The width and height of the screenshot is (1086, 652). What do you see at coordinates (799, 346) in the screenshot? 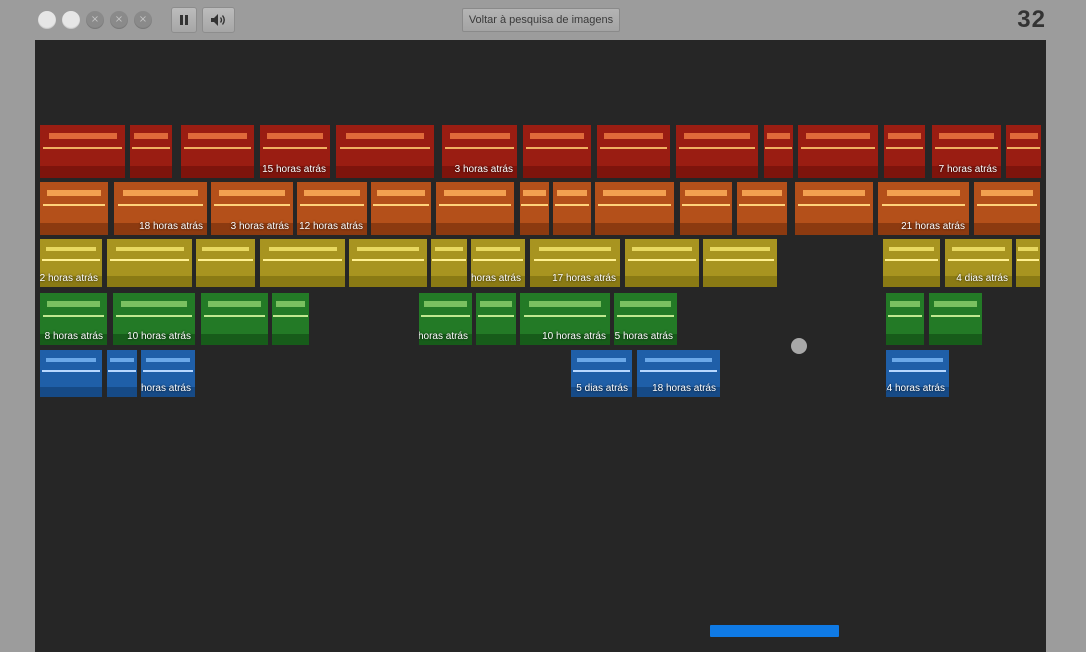
I see `ball` at bounding box center [799, 346].